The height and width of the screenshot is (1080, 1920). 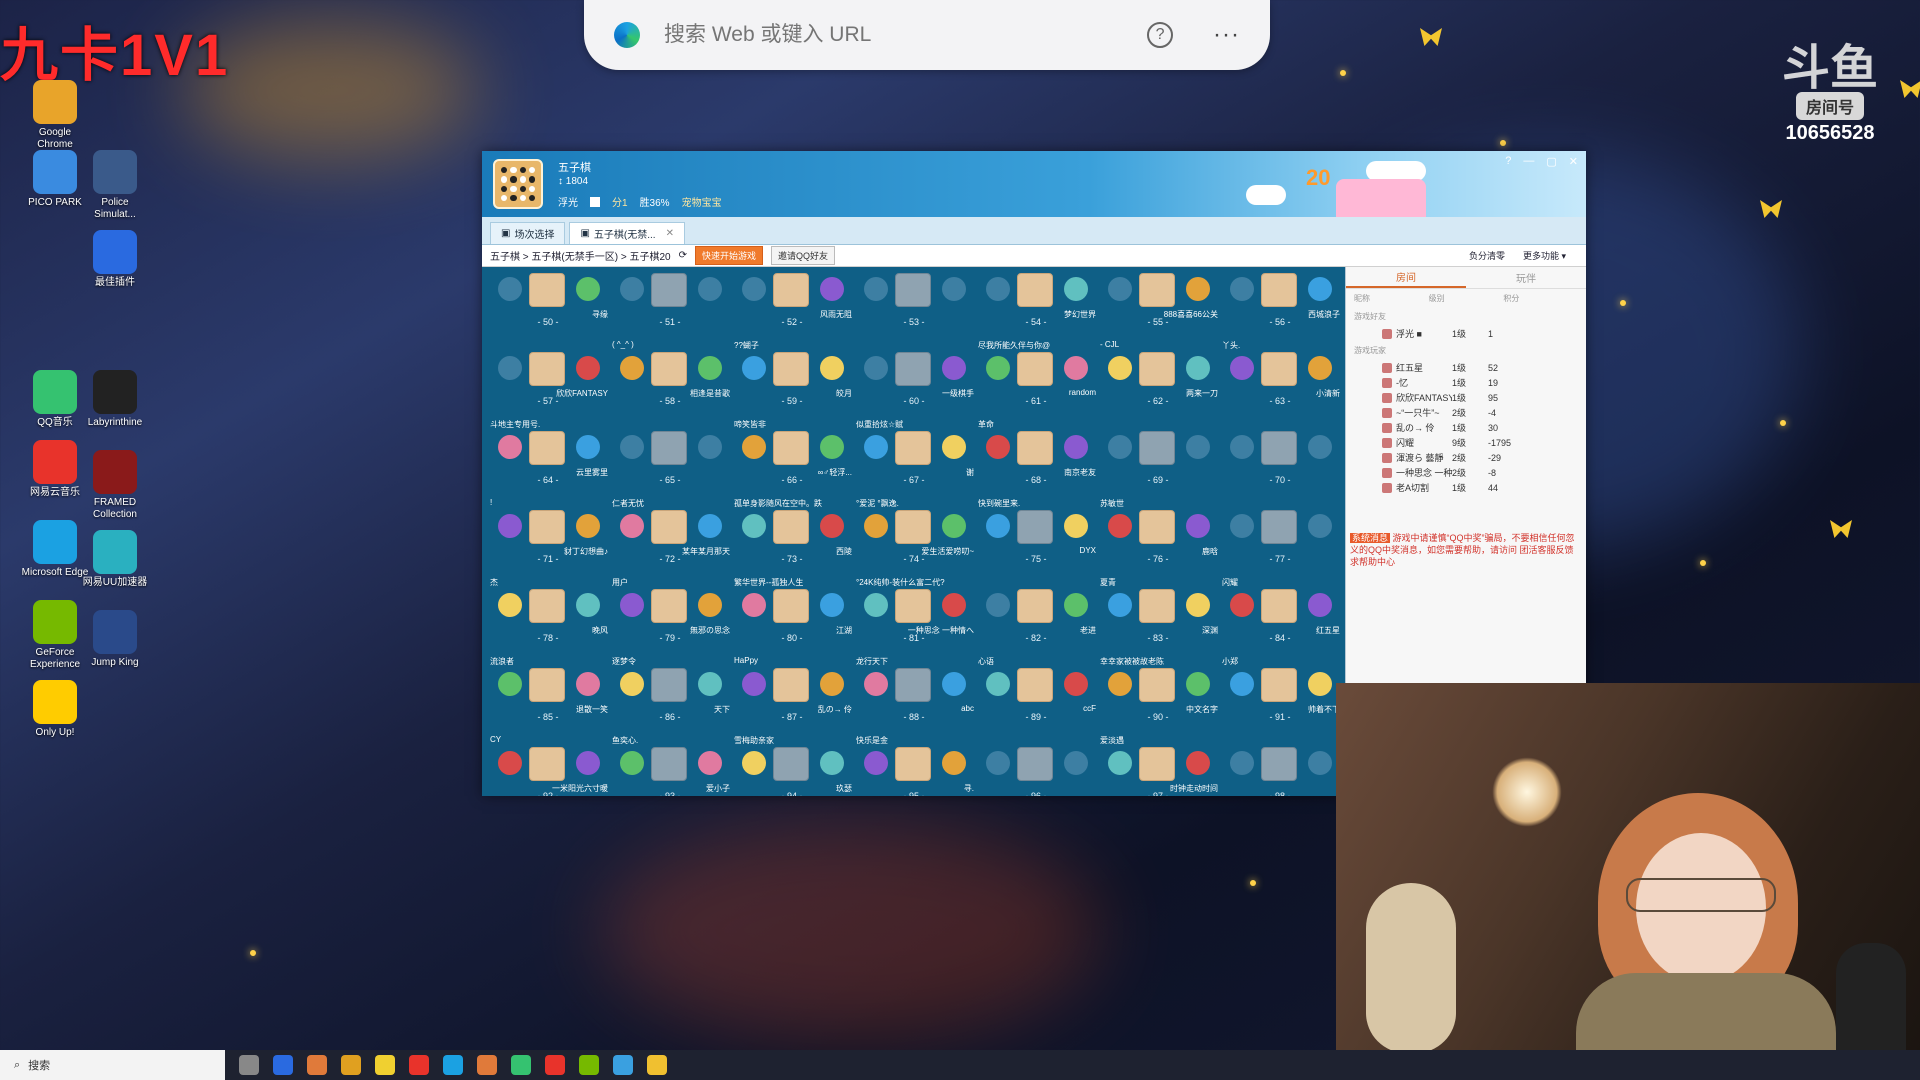 I want to click on minimize-button: —, so click(x=1528, y=161).